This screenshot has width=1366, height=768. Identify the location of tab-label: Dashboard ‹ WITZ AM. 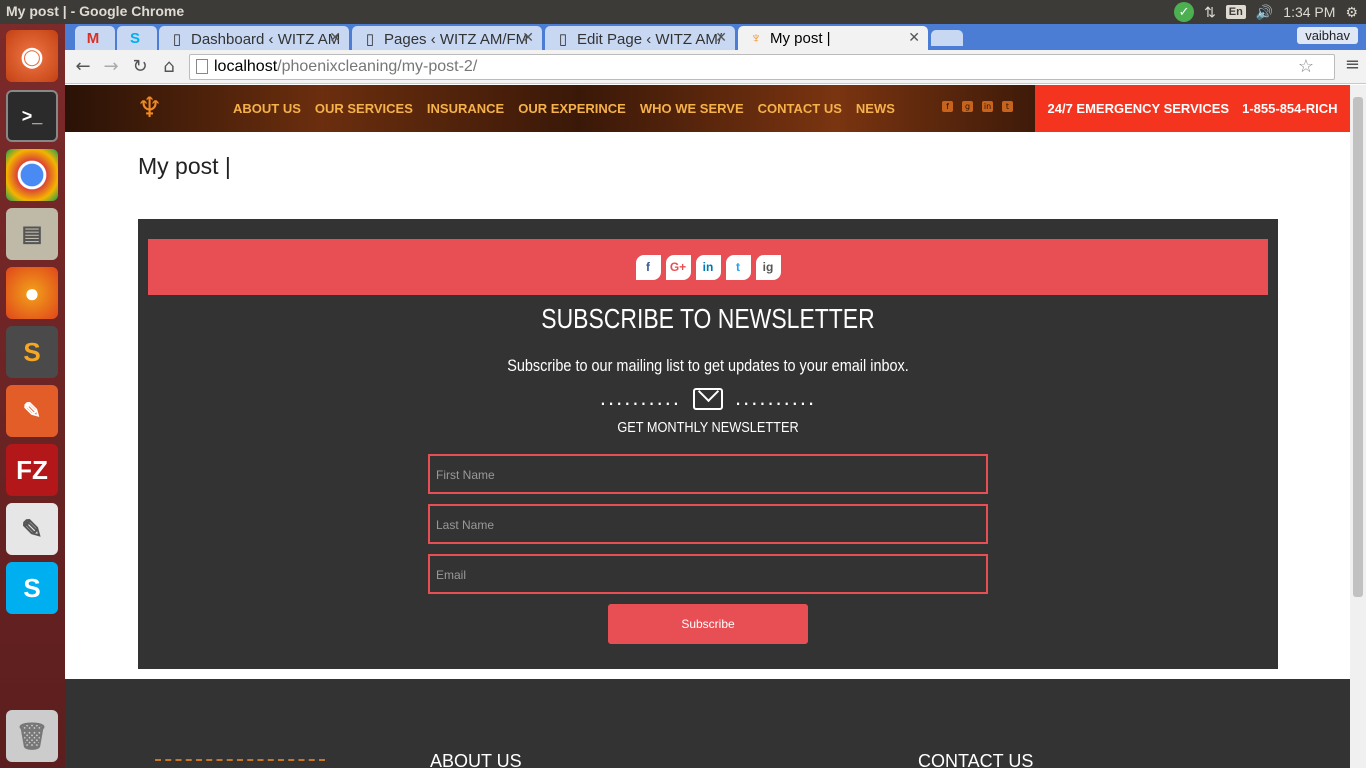
(266, 39).